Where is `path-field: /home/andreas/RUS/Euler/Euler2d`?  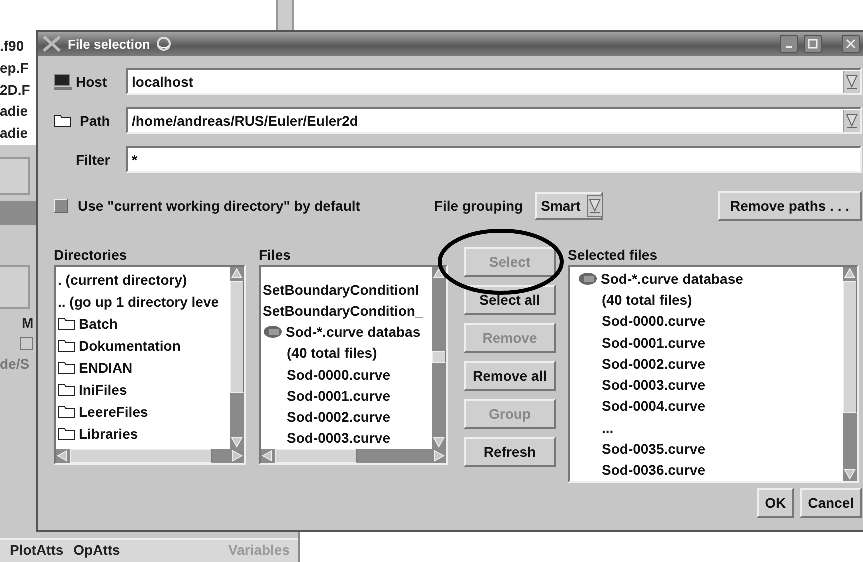
path-field: /home/andreas/RUS/Euler/Euler2d is located at coordinates (494, 120).